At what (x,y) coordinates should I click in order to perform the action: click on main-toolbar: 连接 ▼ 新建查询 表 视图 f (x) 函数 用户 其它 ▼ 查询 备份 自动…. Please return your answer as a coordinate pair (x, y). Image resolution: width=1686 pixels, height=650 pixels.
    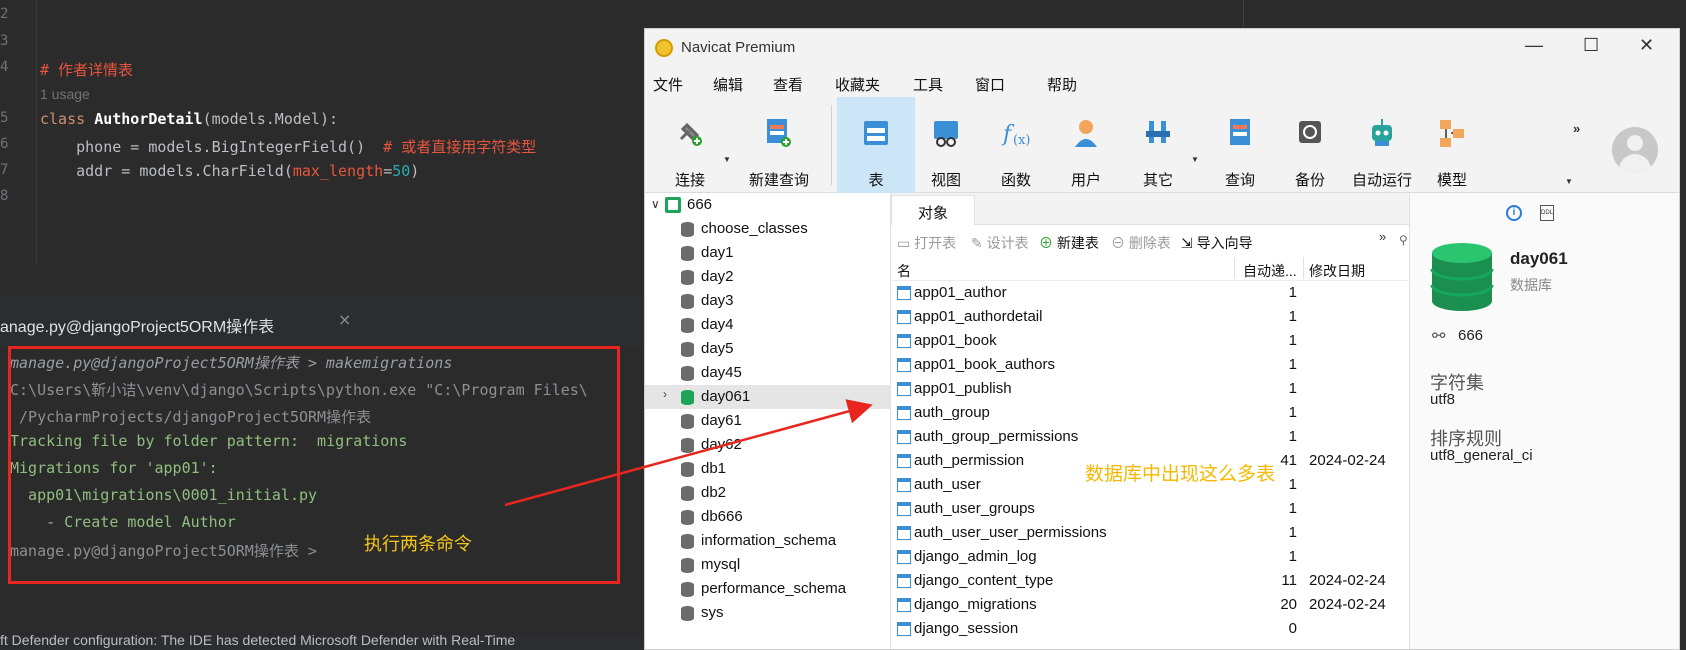
    Looking at the image, I should click on (1162, 145).